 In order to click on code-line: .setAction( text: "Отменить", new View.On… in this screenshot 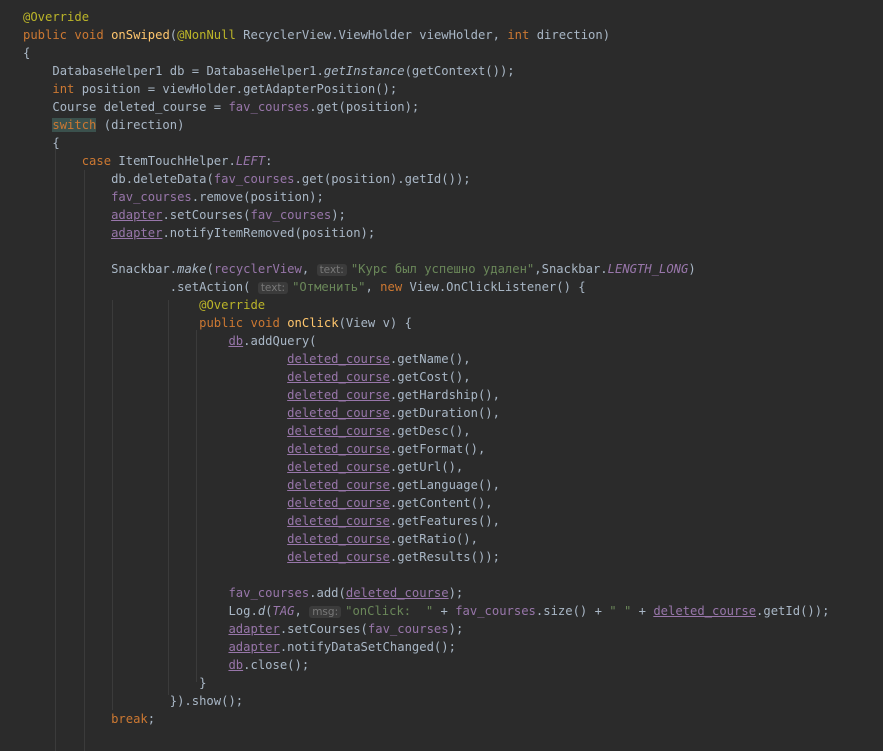, I will do `click(304, 287)`.